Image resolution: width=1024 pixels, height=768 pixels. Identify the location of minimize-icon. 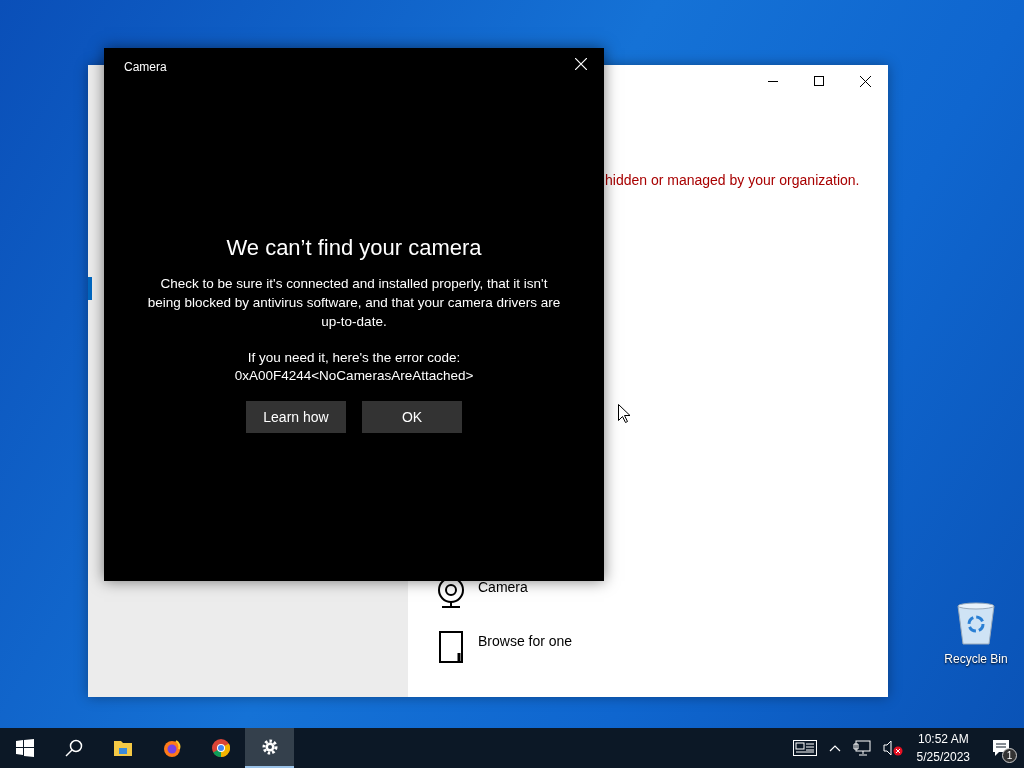
(773, 81).